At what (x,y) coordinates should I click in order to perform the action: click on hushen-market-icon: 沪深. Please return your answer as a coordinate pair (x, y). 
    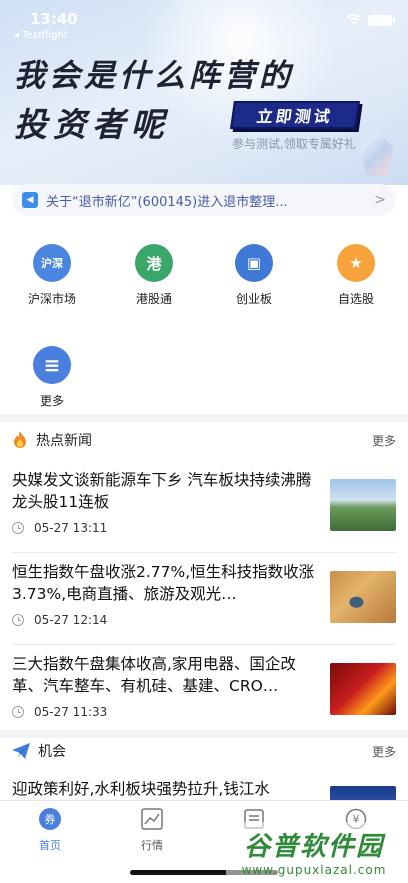
    Looking at the image, I should click on (52, 263).